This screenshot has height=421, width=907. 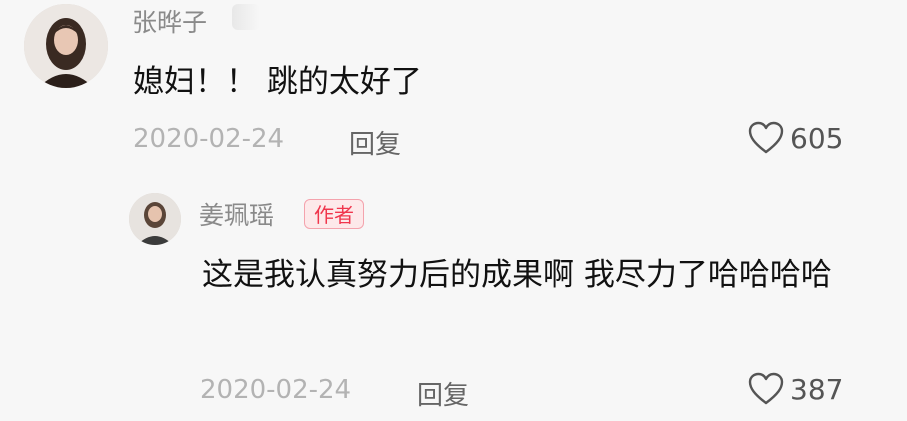 I want to click on comment-text: 这是我认真努力后的成果啊 我尽力了哈哈哈哈, so click(x=517, y=275).